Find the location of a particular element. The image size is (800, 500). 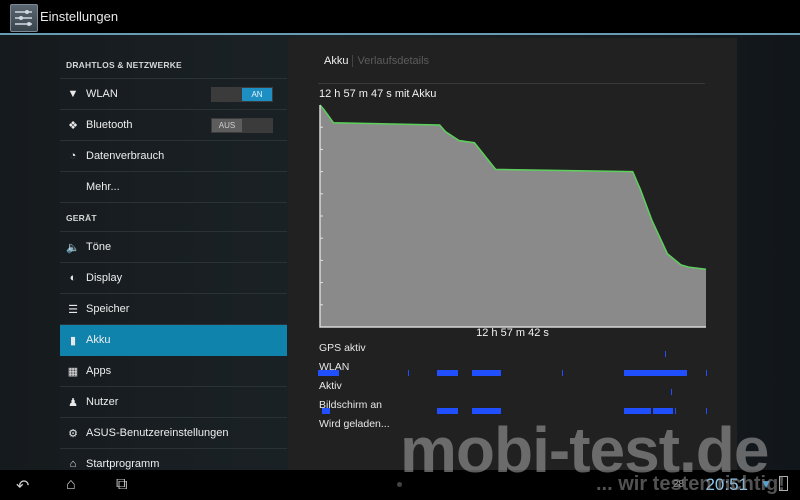

battery-status-icon is located at coordinates (783, 483).